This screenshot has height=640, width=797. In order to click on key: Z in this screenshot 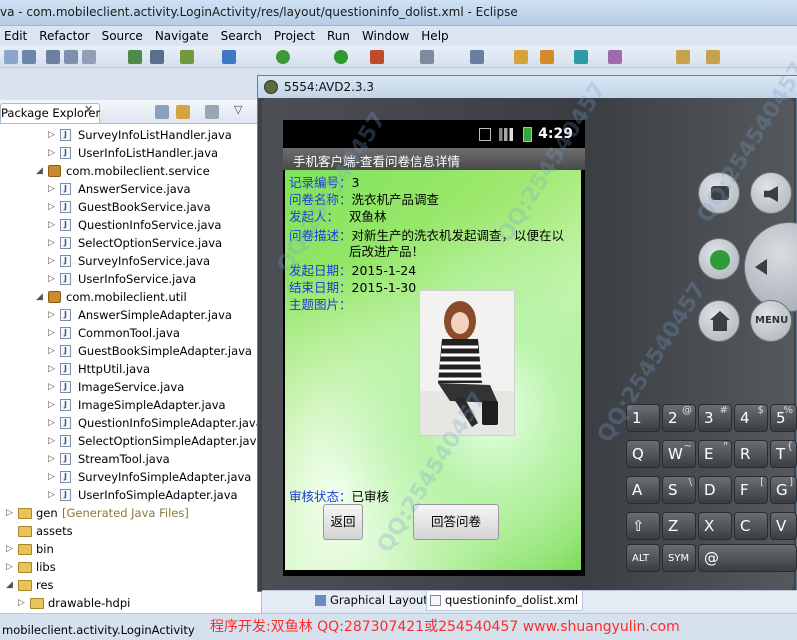, I will do `click(679, 526)`.